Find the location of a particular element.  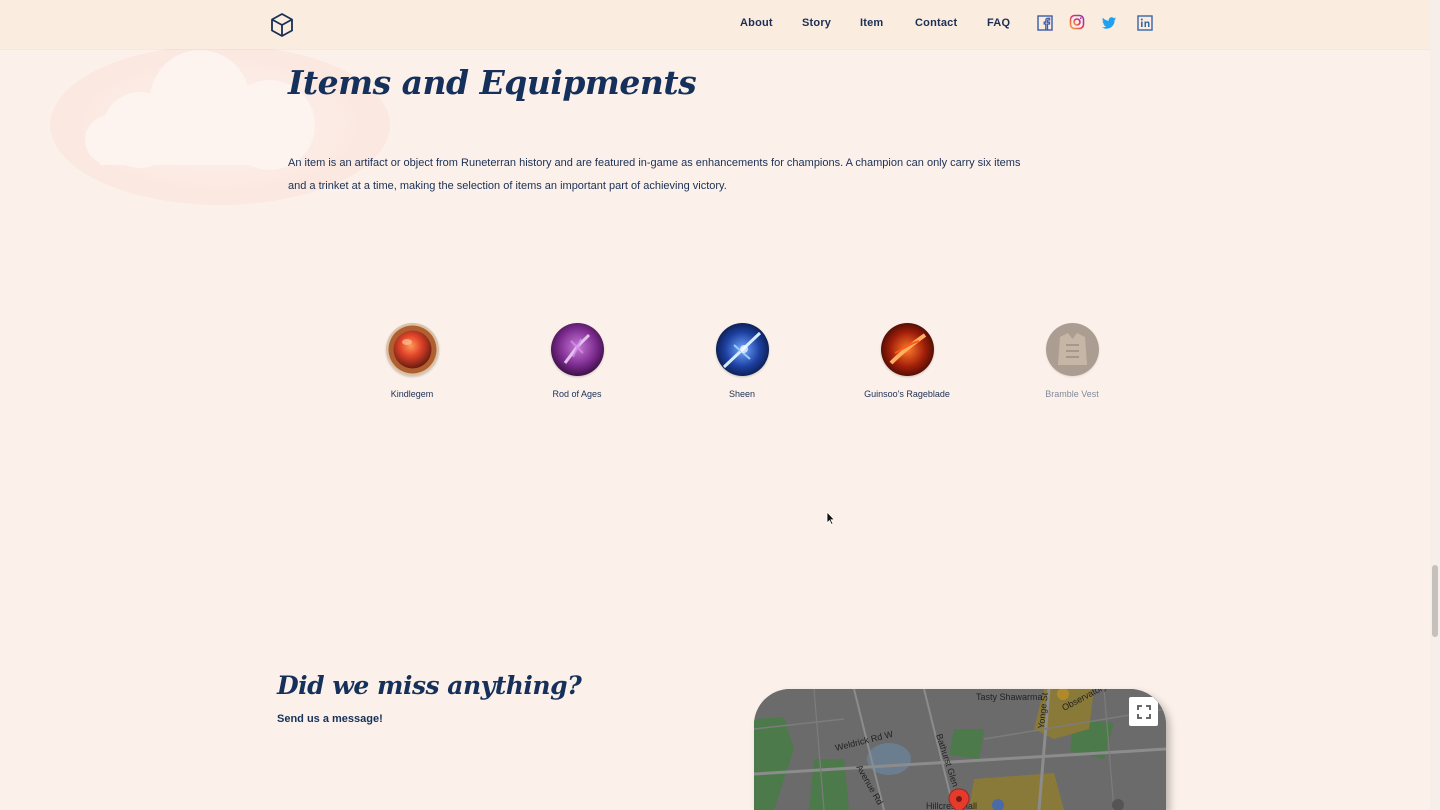

item-card-bramble-vest: Bramble Vest is located at coordinates (1072, 361).